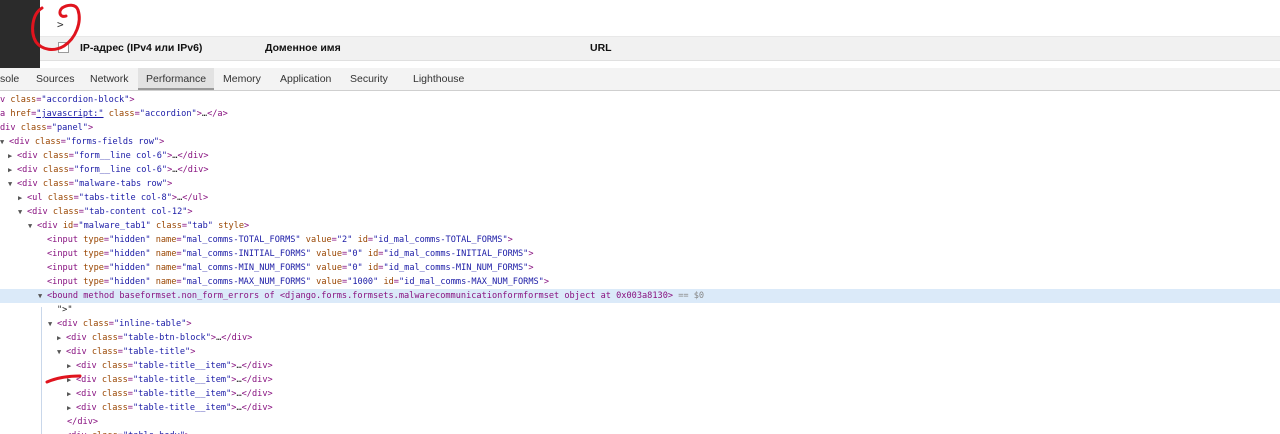  I want to click on dom-node-table-btn-block: ▶ <div class="table-btn-block">…</div>, so click(640, 338).